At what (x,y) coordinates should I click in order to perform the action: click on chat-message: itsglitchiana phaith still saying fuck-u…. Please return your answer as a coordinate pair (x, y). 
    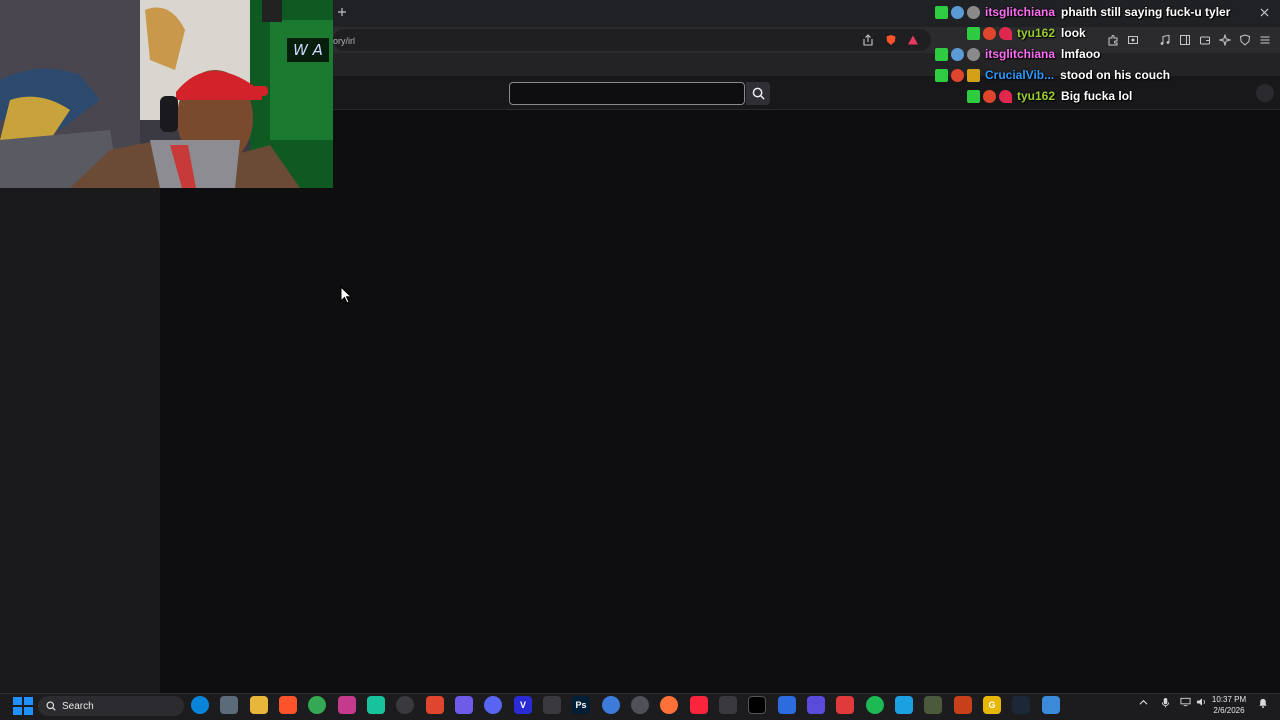
    Looking at the image, I should click on (1082, 12).